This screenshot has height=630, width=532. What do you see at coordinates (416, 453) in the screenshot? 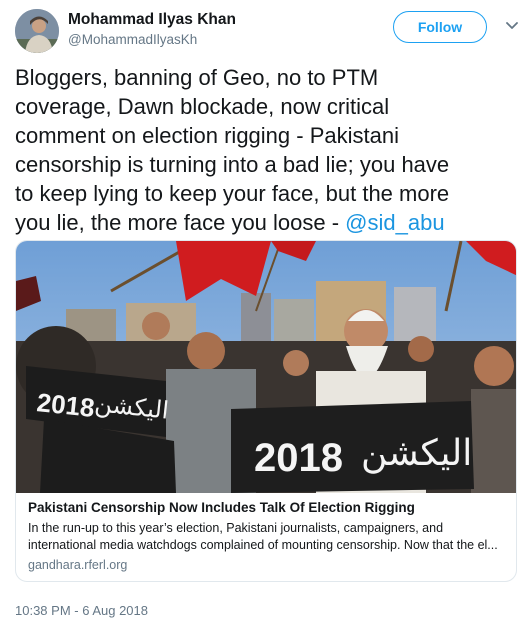
I see `banner-right-urdu: الیکشن` at bounding box center [416, 453].